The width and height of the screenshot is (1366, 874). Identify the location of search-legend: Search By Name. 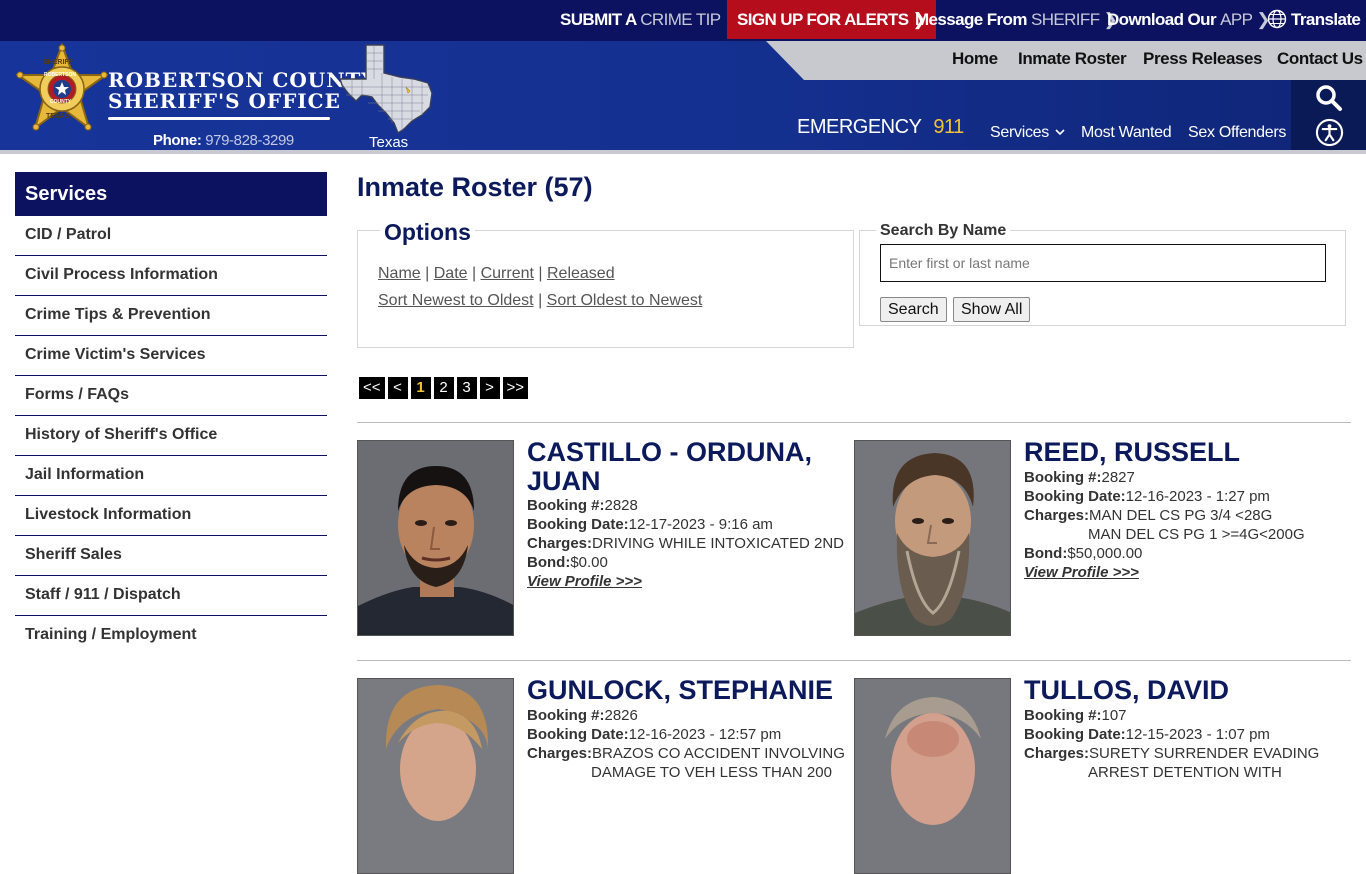
(943, 231).